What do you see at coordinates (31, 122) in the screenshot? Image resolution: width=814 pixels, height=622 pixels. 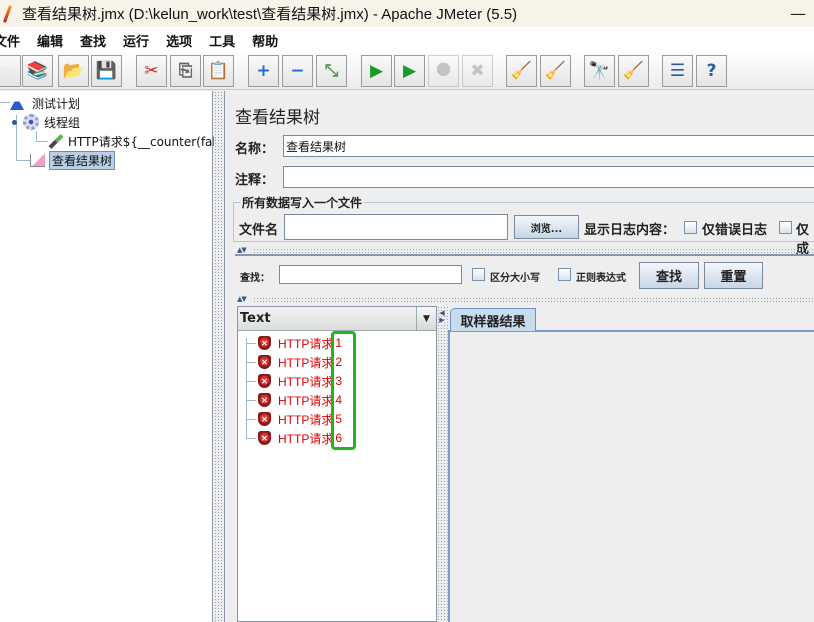 I see `gear-icon` at bounding box center [31, 122].